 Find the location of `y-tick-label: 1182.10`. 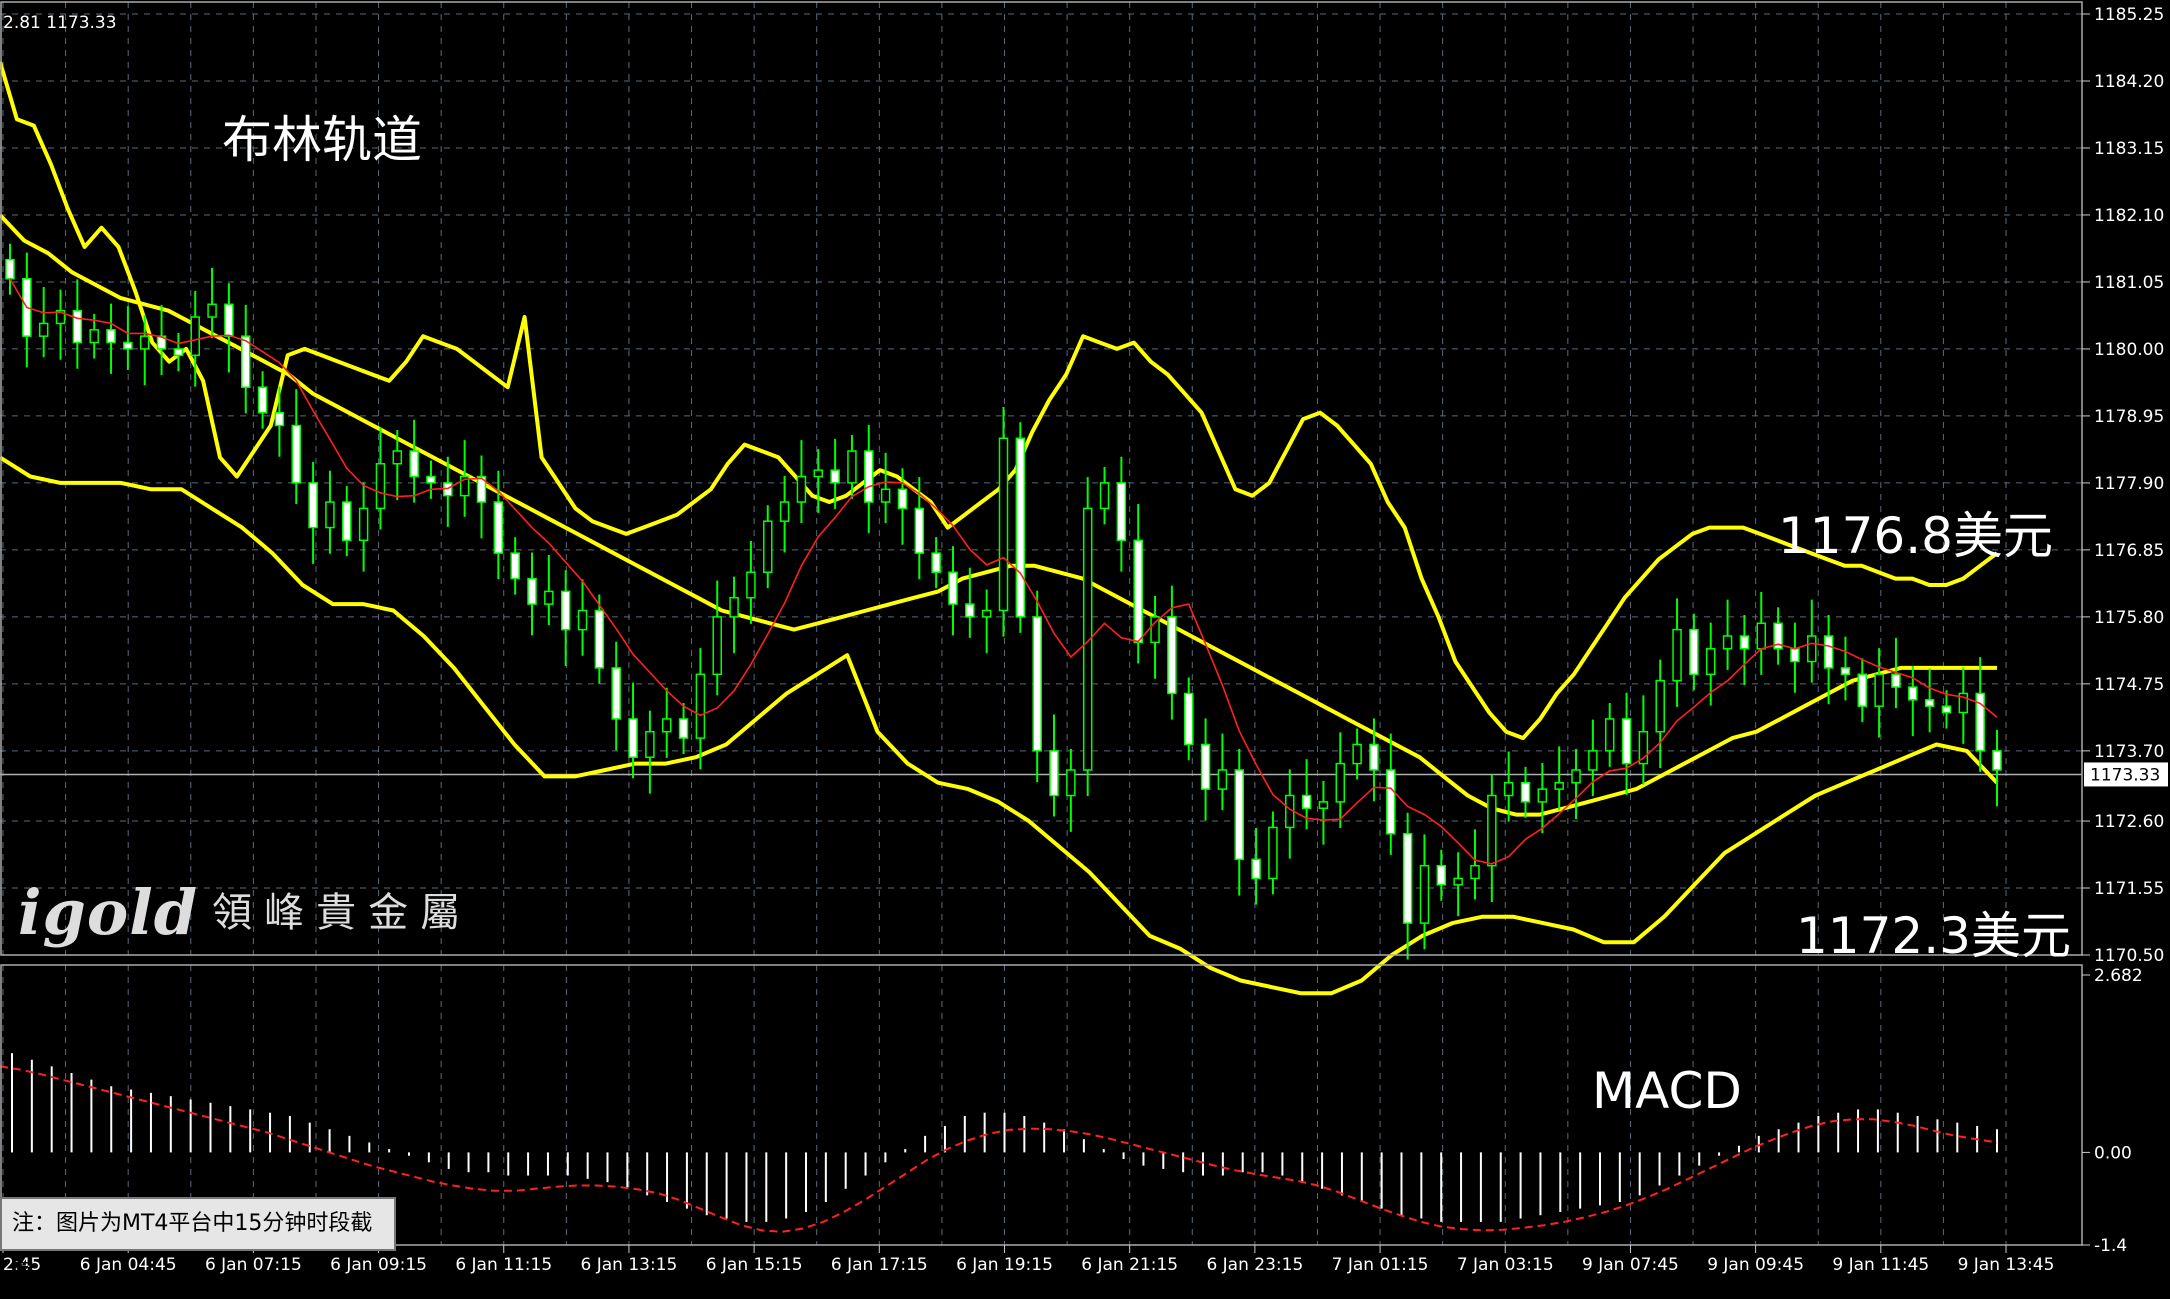

y-tick-label: 1182.10 is located at coordinates (2129, 216).